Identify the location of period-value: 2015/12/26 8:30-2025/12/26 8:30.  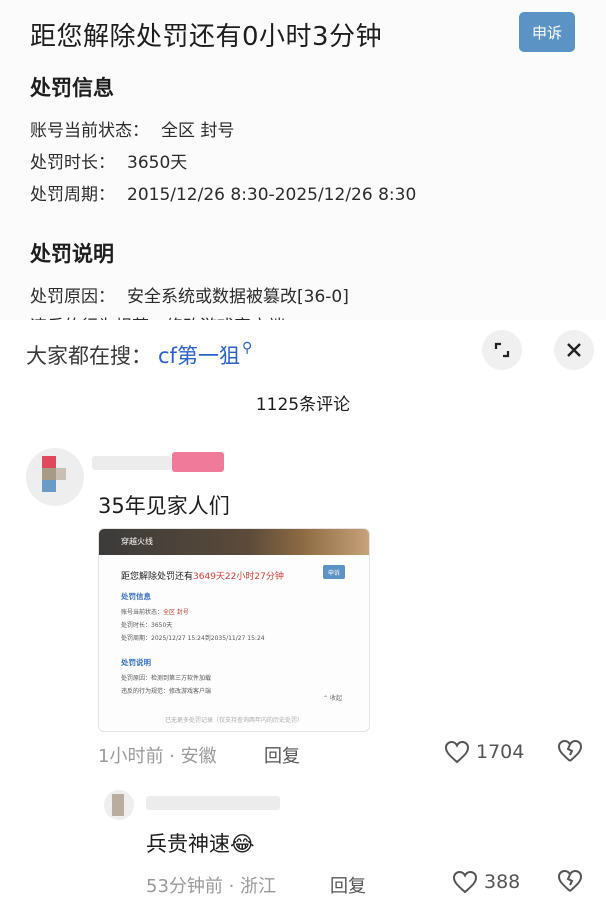
(272, 195).